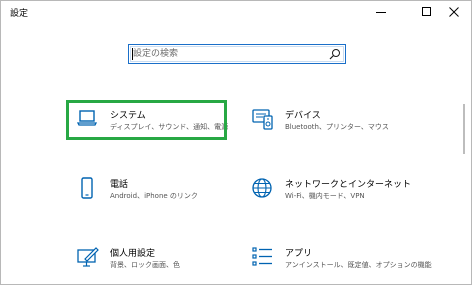 The height and width of the screenshot is (285, 472). What do you see at coordinates (263, 120) in the screenshot?
I see `devices-icon` at bounding box center [263, 120].